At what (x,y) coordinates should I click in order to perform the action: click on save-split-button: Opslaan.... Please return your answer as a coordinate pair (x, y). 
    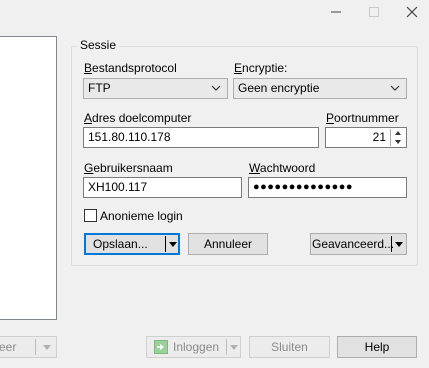
    Looking at the image, I should click on (132, 244).